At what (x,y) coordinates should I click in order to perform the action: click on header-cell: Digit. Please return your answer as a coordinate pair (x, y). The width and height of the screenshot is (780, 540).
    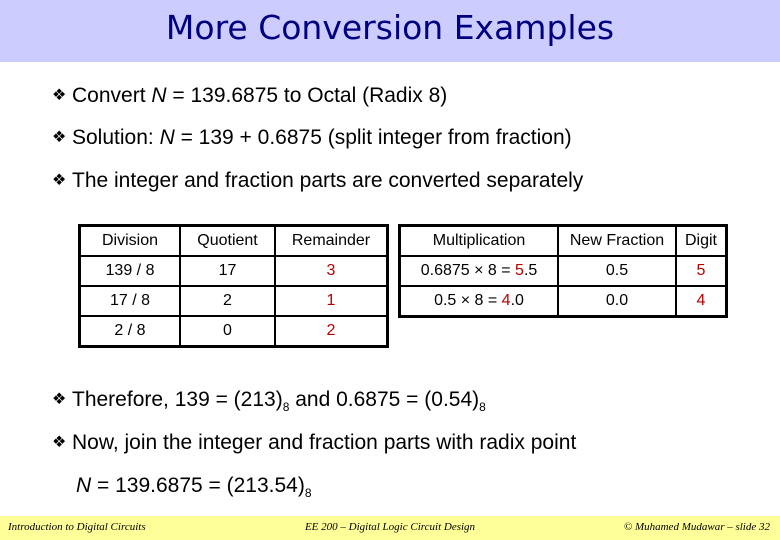
    Looking at the image, I should click on (701, 240).